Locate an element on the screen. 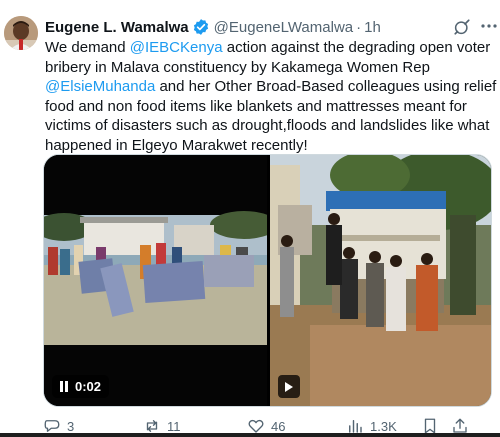 The width and height of the screenshot is (500, 437). play-button is located at coordinates (289, 386).